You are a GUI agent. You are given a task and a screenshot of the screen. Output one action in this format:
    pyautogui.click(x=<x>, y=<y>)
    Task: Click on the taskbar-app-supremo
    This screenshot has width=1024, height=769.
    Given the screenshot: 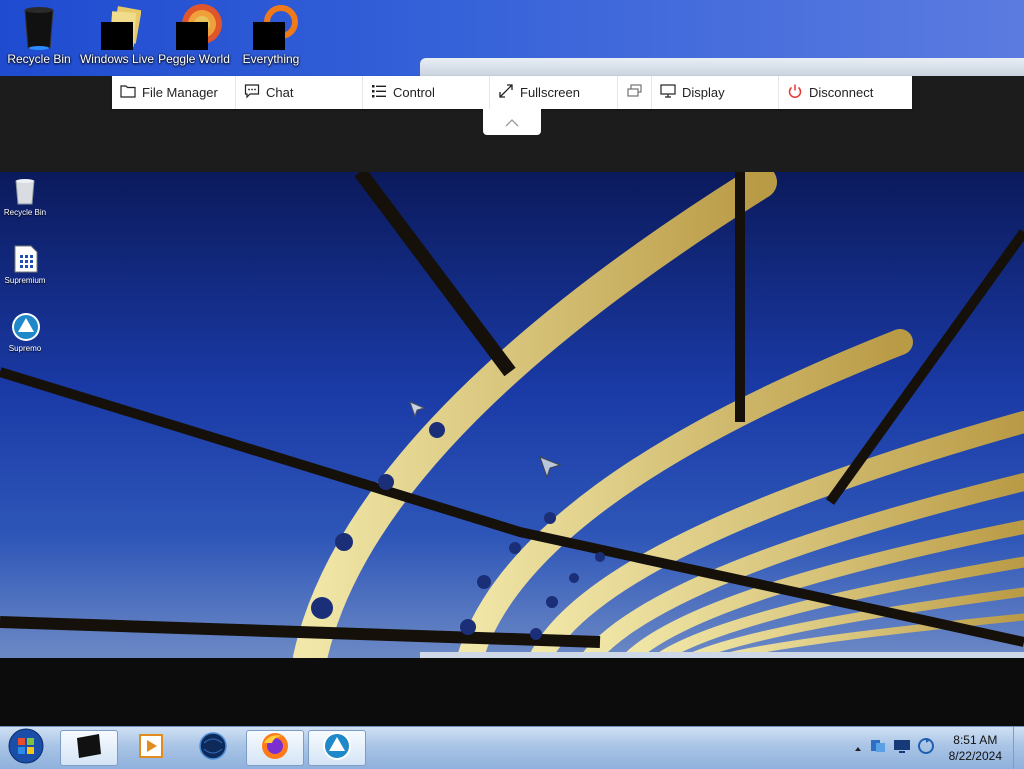 What is the action you would take?
    pyautogui.click(x=337, y=748)
    